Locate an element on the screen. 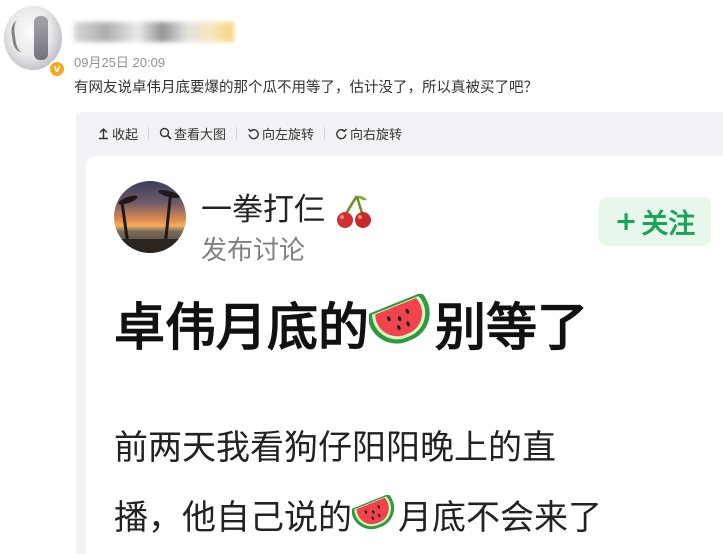 Image resolution: width=723 pixels, height=554 pixels. cherries-icon is located at coordinates (353, 211).